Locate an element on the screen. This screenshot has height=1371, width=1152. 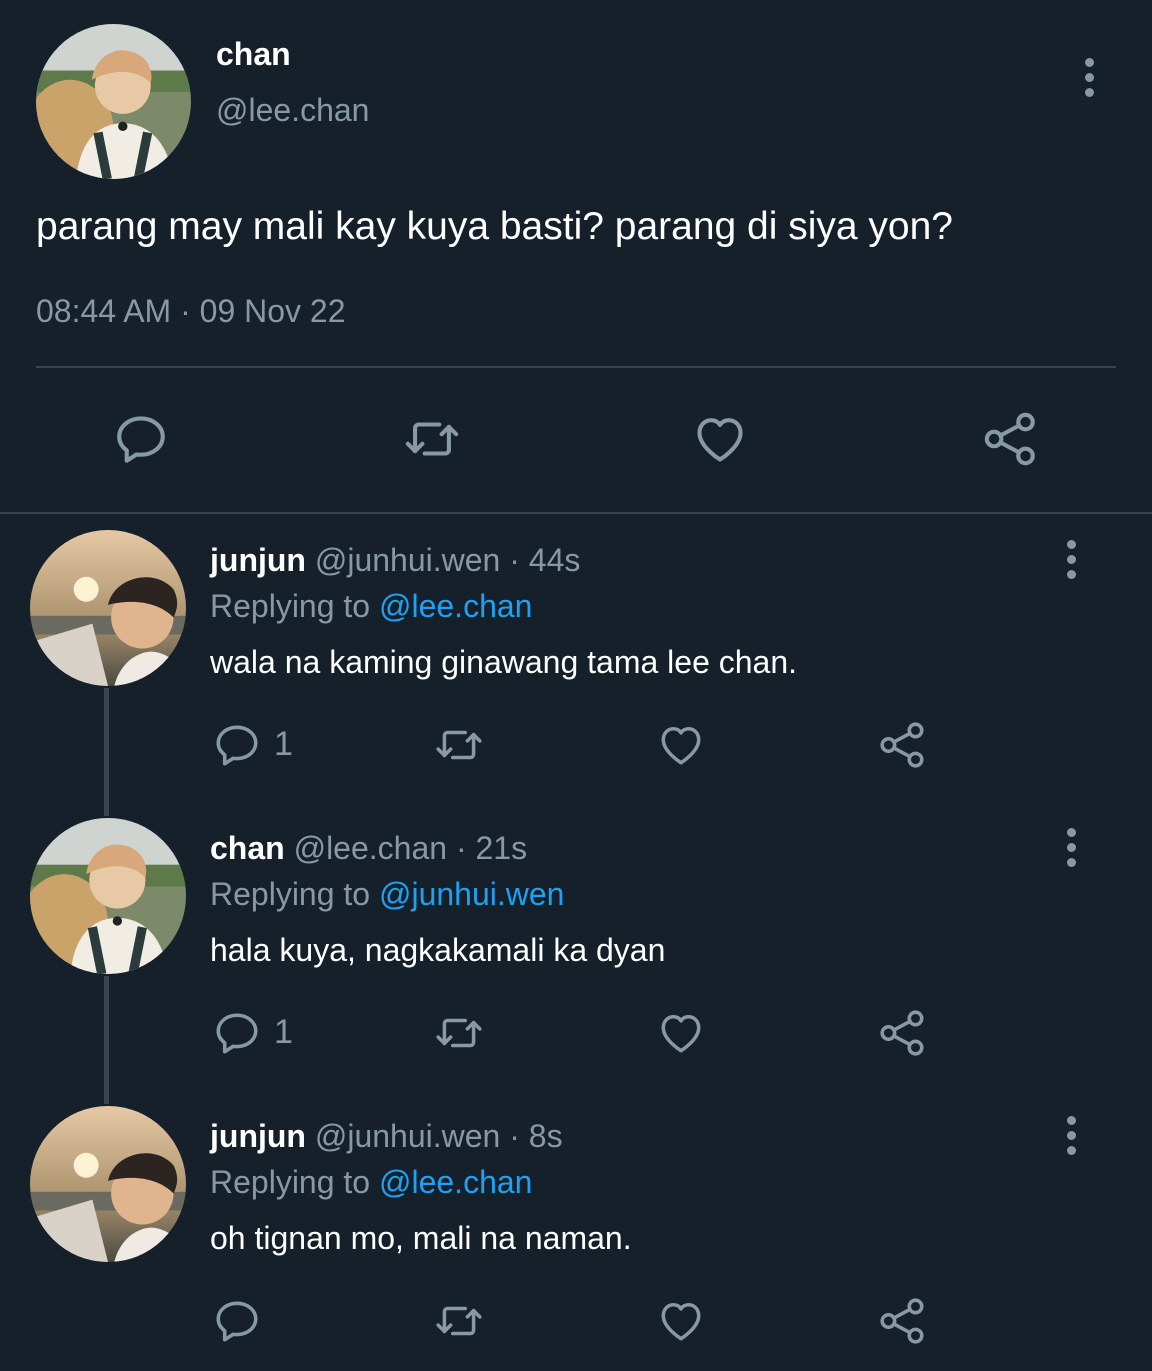
reply-author-meta: @junhui.wen · 8s is located at coordinates (438, 1136).